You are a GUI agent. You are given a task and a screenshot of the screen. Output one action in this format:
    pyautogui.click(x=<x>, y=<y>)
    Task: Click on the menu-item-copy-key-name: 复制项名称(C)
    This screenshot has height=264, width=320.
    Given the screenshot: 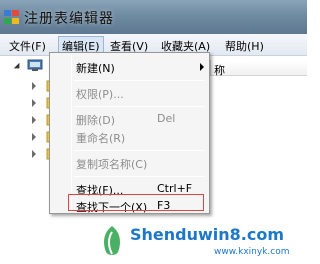 What is the action you would take?
    pyautogui.click(x=129, y=163)
    